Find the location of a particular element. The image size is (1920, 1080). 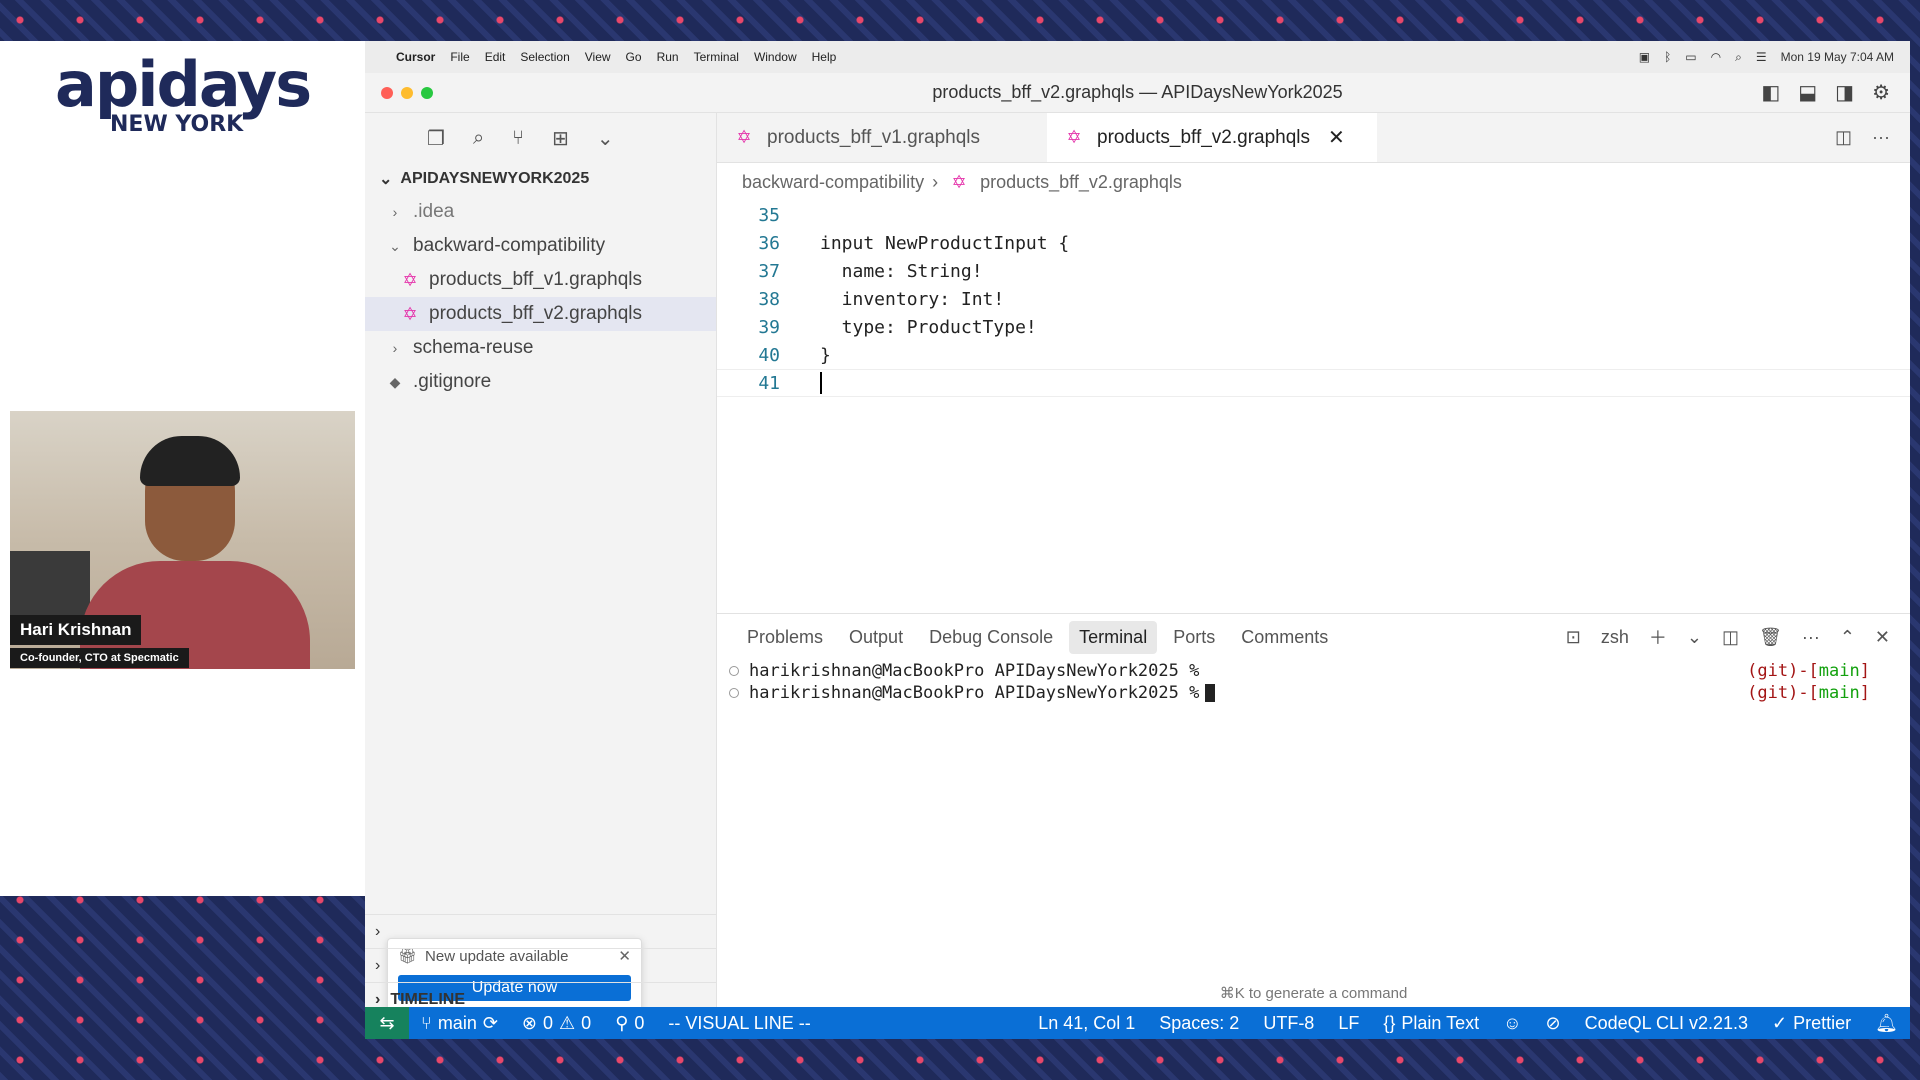

git-branch: main is located at coordinates (1839, 671).